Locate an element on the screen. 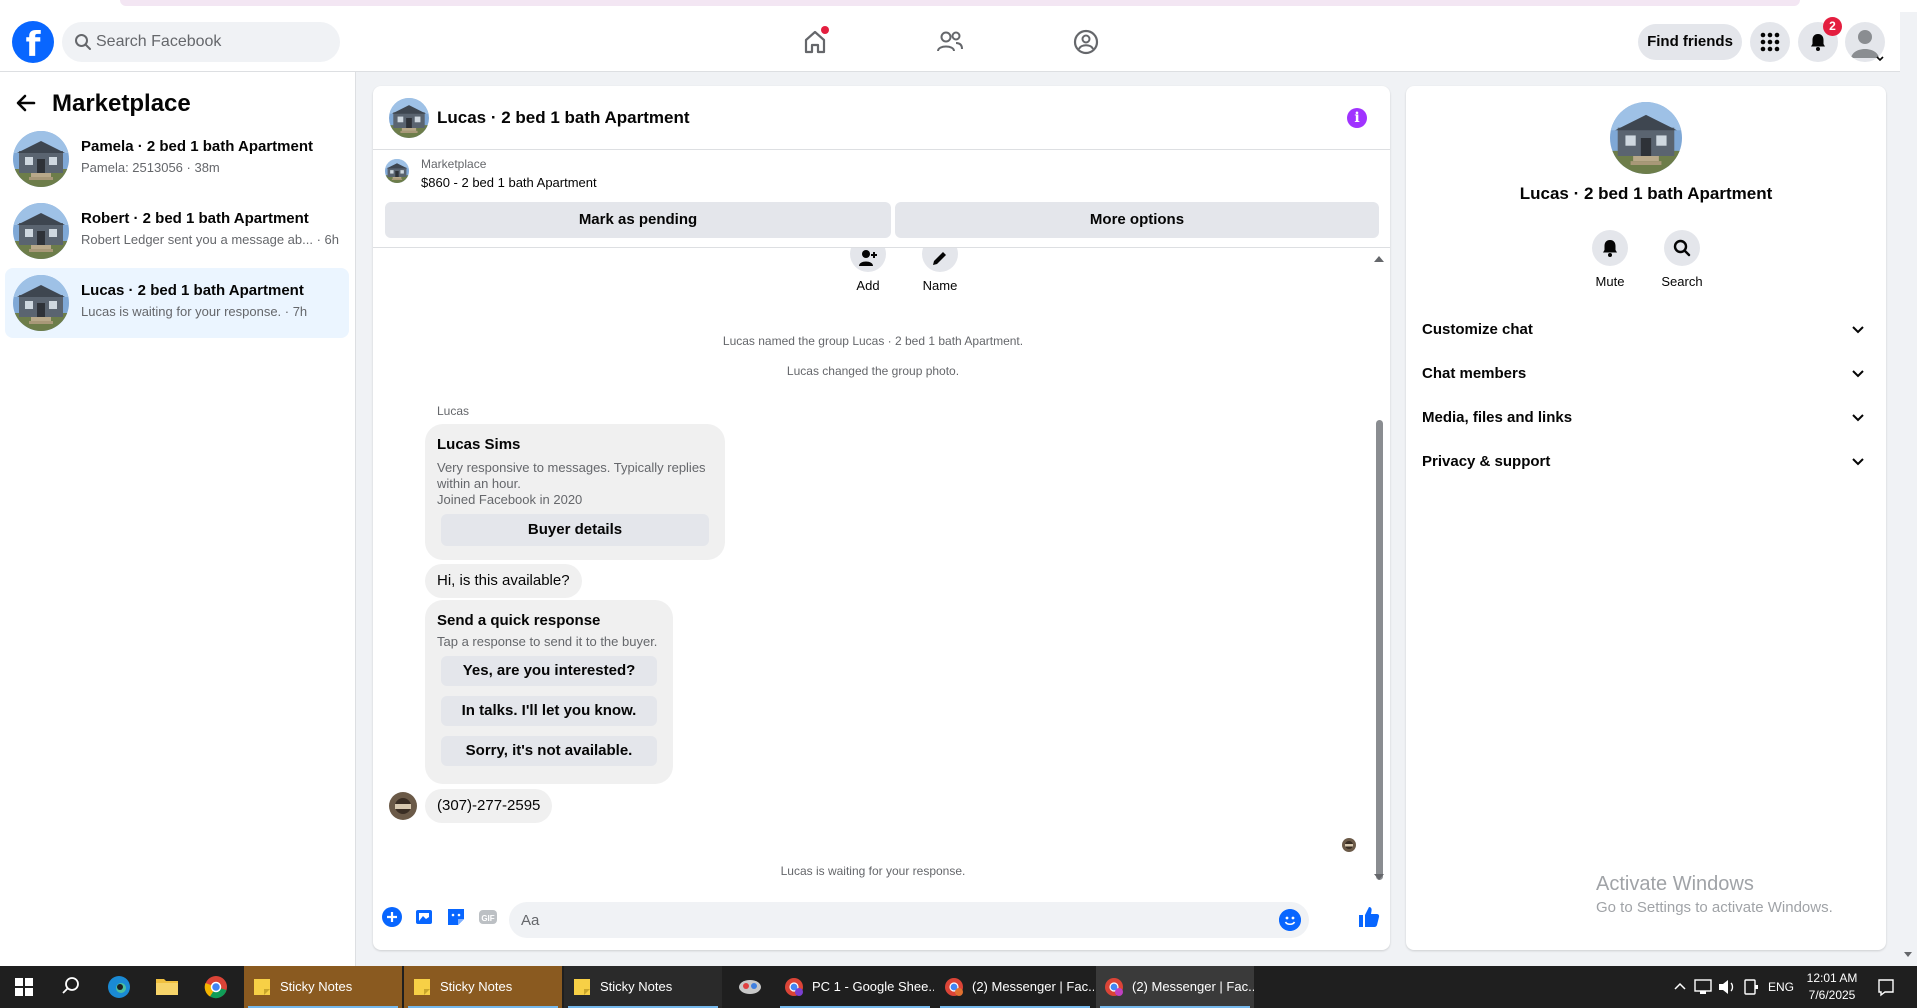 The image size is (1917, 1008). chat-title: Lucas · 2 bed 1 bath Apartment is located at coordinates (563, 118).